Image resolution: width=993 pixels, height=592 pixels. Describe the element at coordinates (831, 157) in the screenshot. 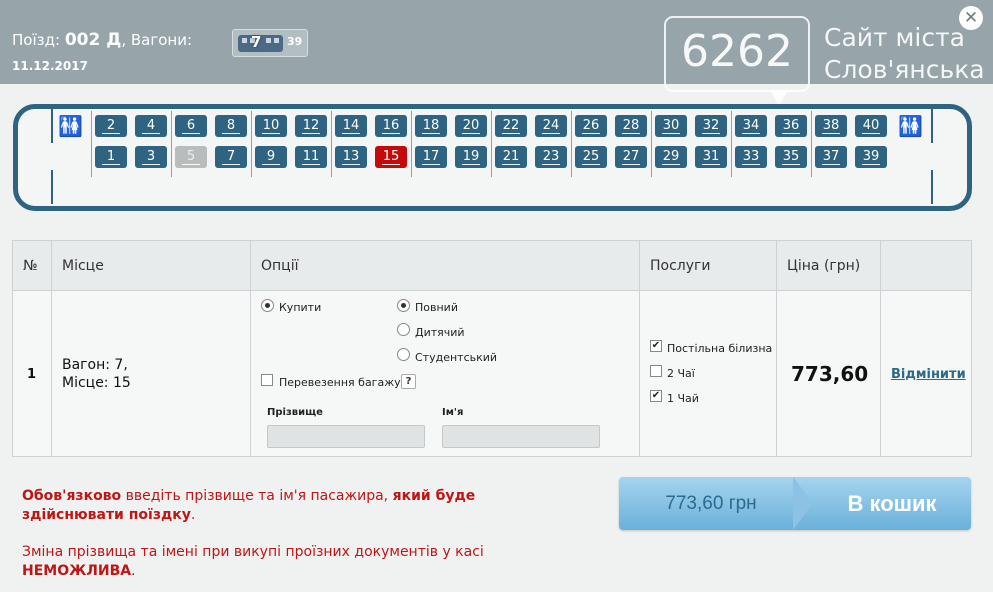

I see `seat: 37` at that location.